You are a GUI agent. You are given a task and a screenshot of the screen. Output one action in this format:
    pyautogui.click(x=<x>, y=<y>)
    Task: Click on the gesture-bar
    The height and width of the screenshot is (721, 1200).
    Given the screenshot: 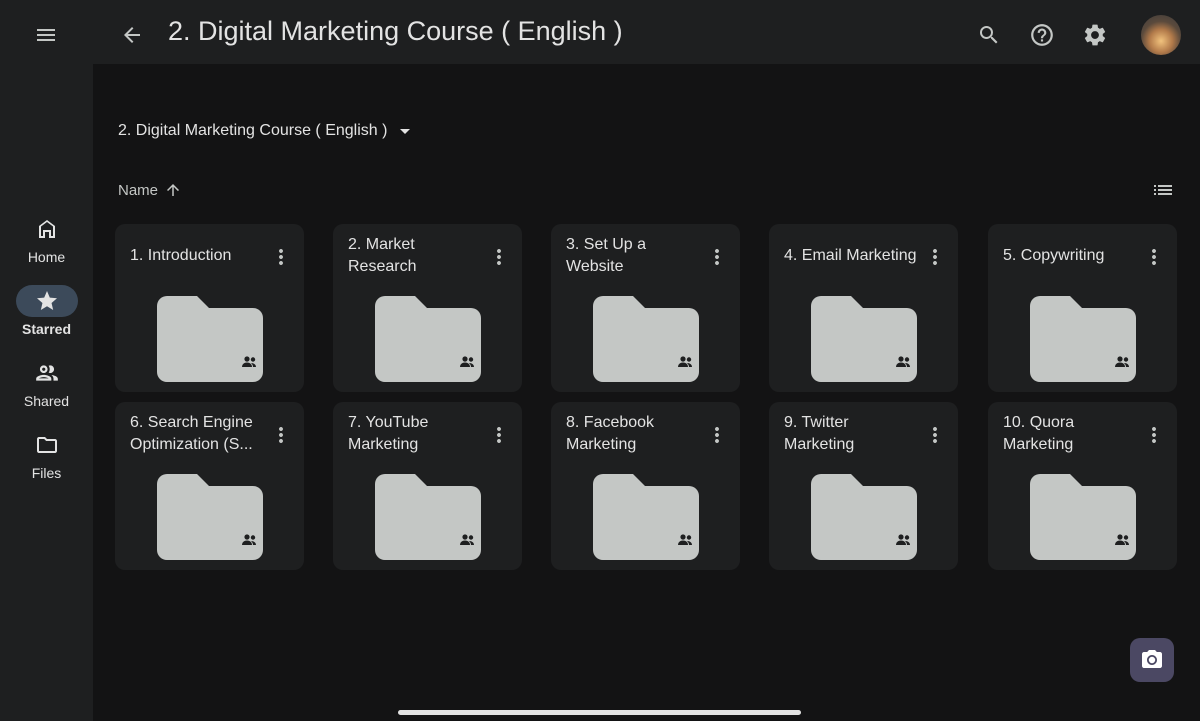 What is the action you would take?
    pyautogui.click(x=599, y=712)
    